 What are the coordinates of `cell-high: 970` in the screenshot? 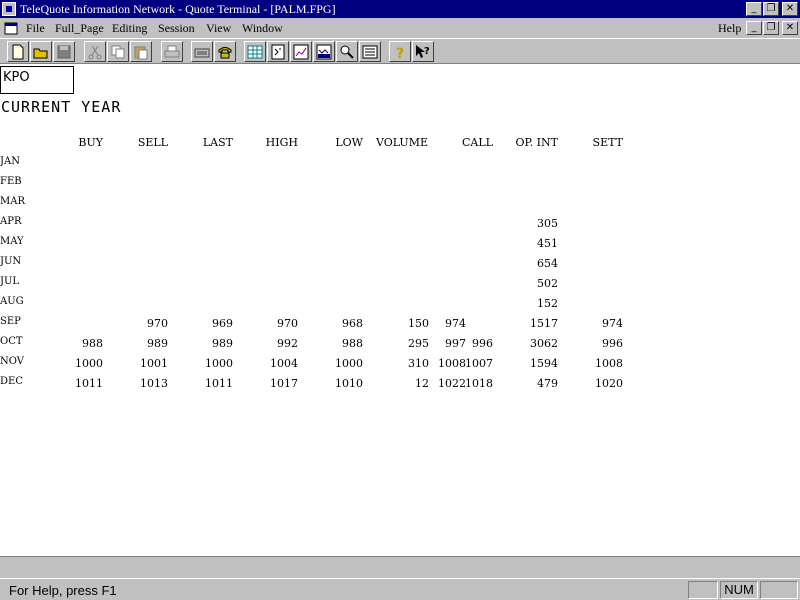 It's located at (287, 323).